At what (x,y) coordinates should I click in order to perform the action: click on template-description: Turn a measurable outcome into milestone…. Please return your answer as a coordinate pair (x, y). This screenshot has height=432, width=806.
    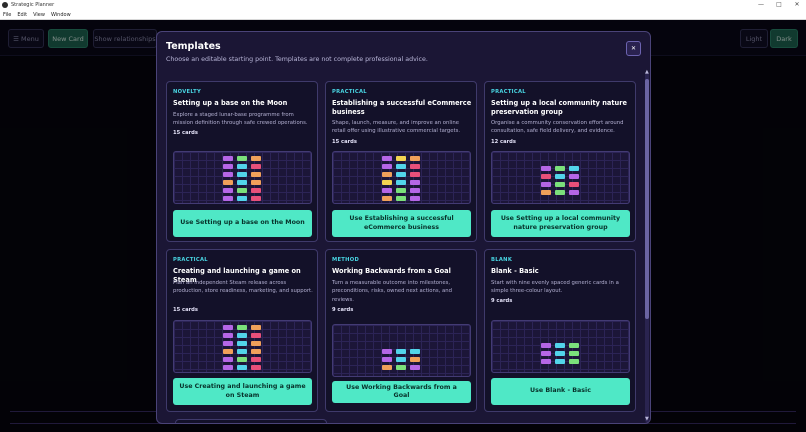
    Looking at the image, I should click on (392, 291).